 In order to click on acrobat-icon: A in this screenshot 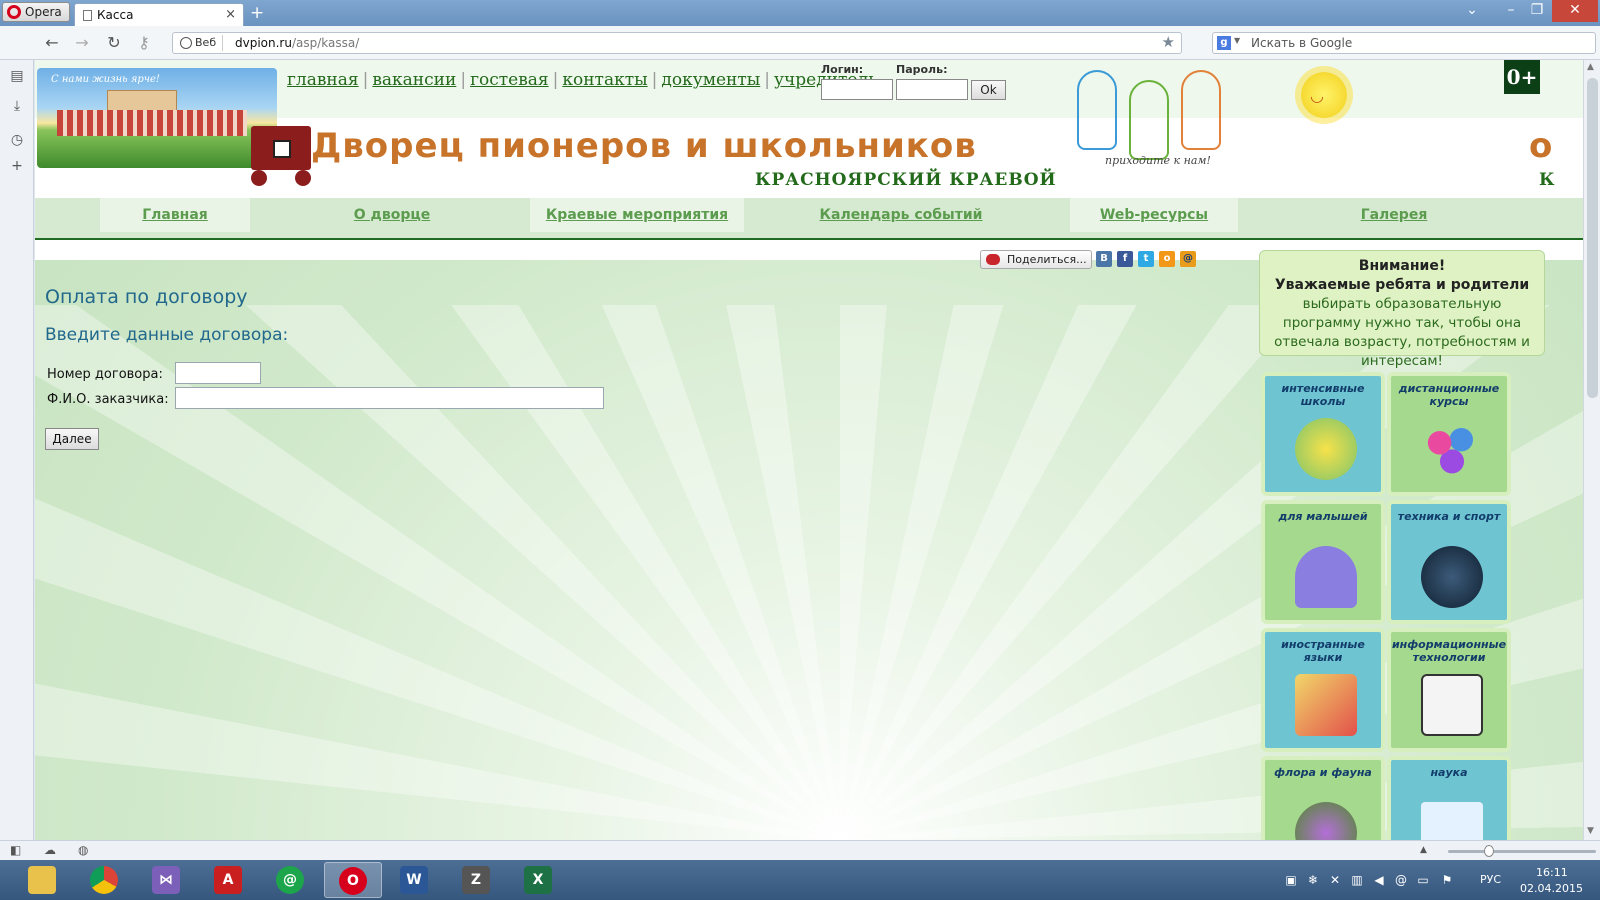, I will do `click(228, 880)`.